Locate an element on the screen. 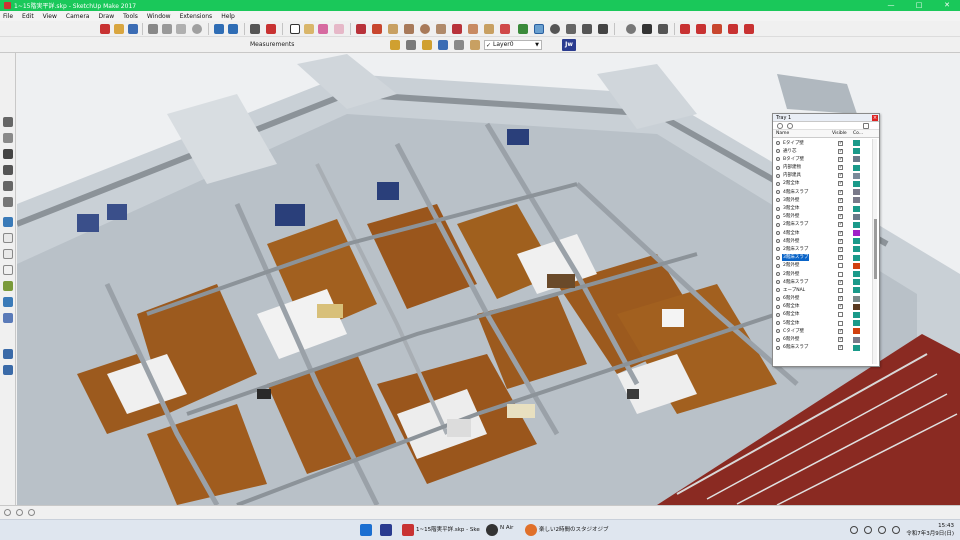 The height and width of the screenshot is (540, 960). layer-name: 2階床スラブ is located at coordinates (795, 224).